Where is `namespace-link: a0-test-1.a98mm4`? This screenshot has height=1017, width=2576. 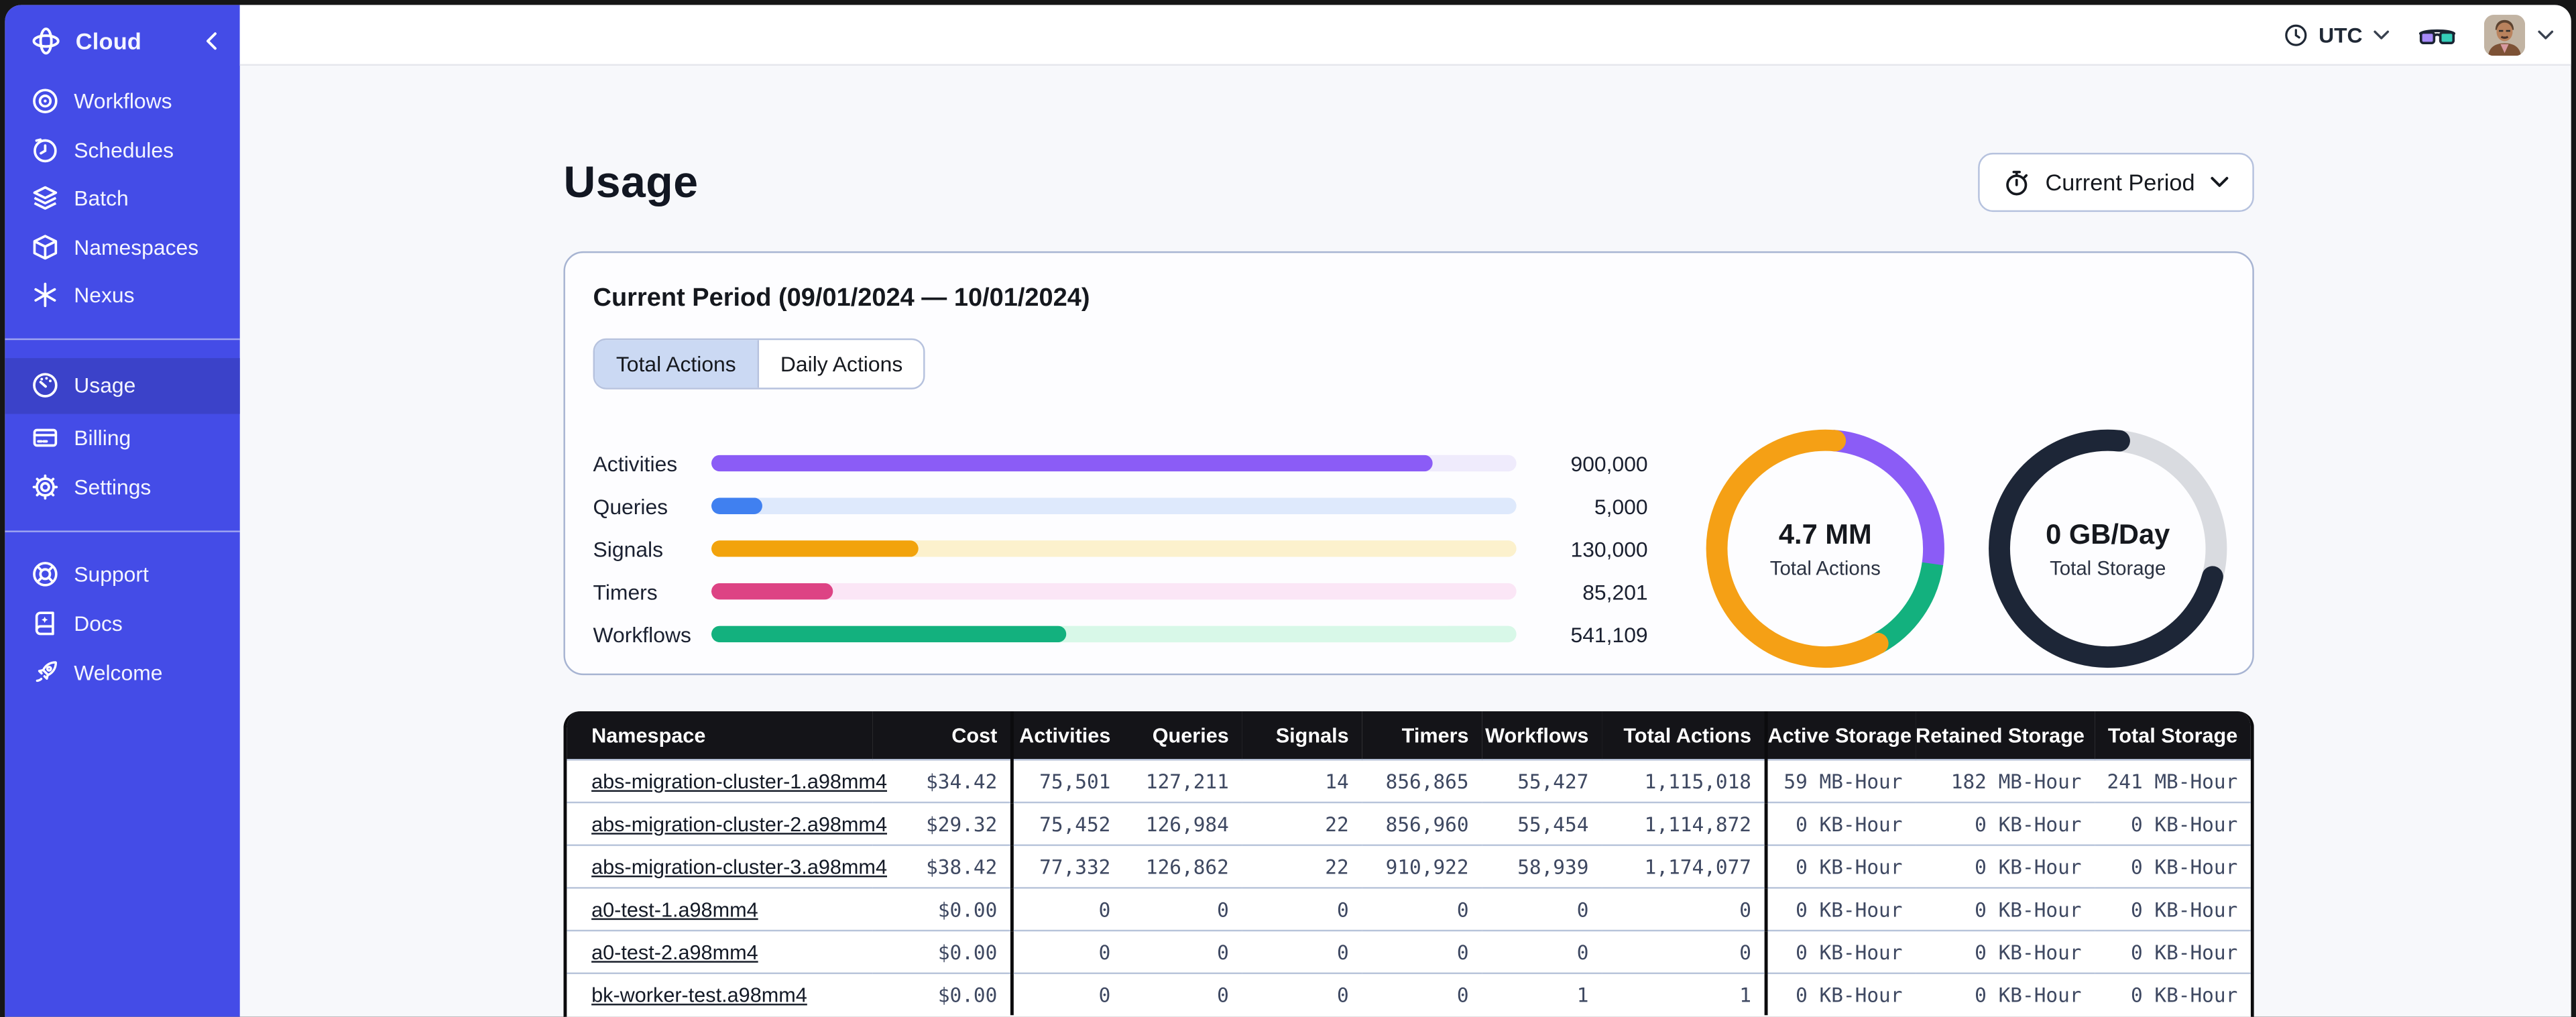 namespace-link: a0-test-1.a98mm4 is located at coordinates (674, 909).